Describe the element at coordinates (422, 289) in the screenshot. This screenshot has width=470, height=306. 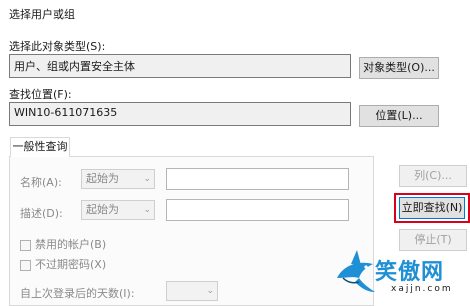
I see `watermark-url: xajjn.com` at that location.